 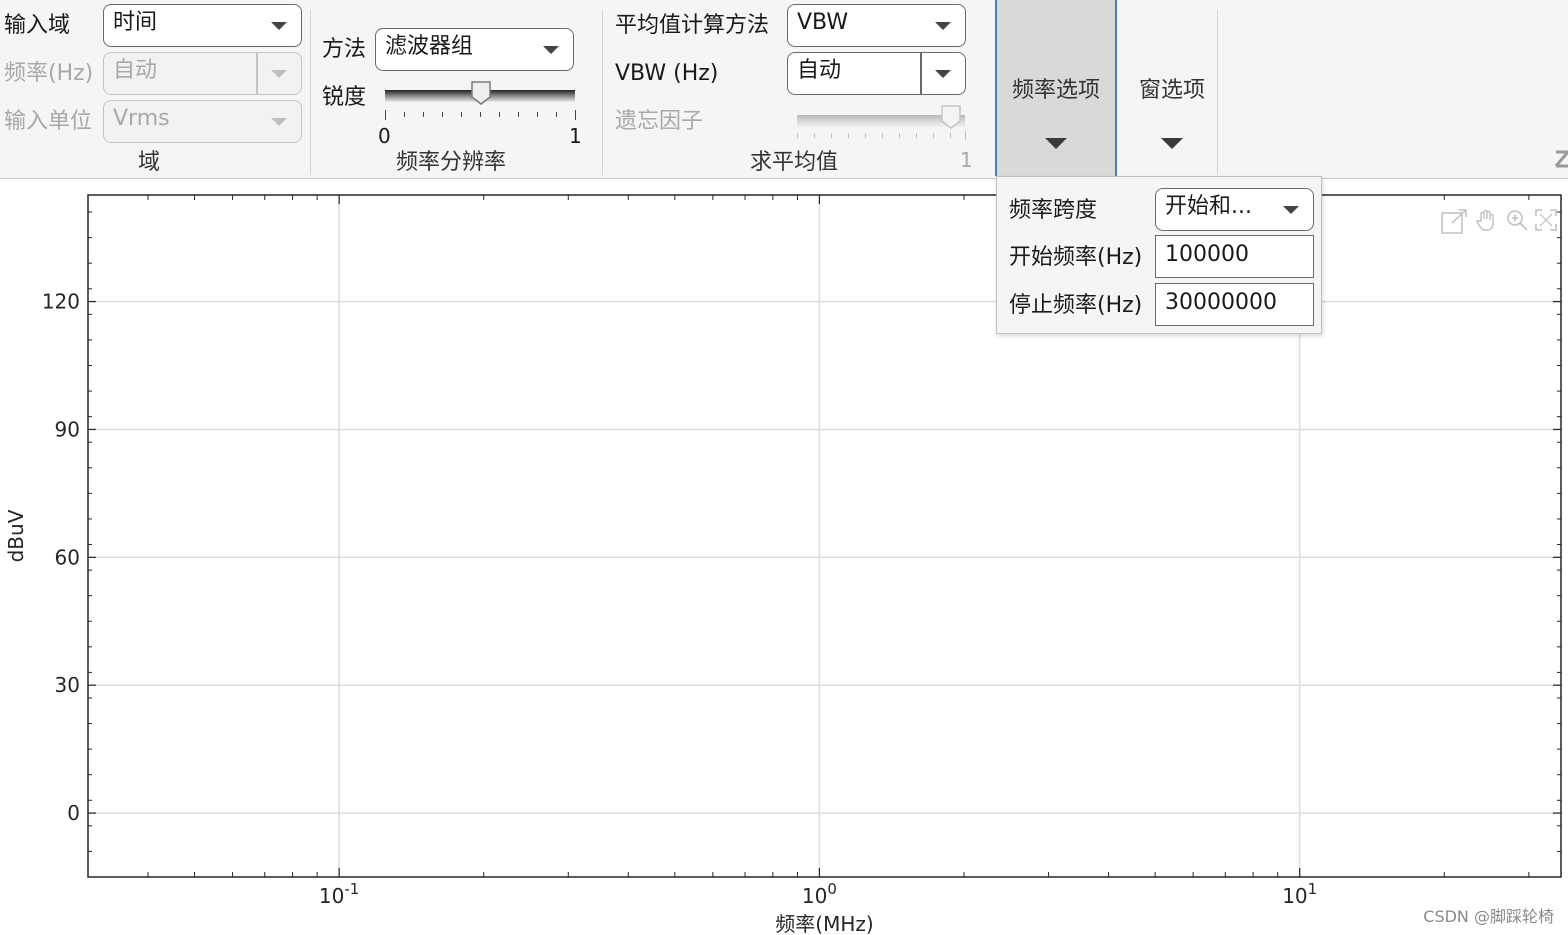 What do you see at coordinates (61, 302) in the screenshot?
I see `y-tick-label: 120` at bounding box center [61, 302].